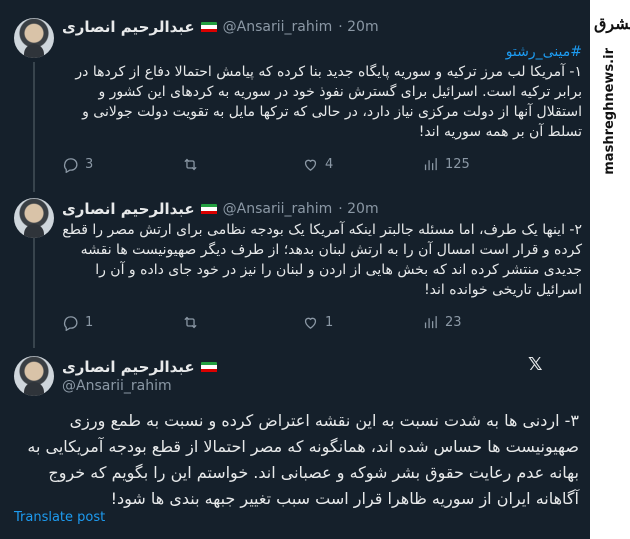 The image size is (630, 539). What do you see at coordinates (322, 52) in the screenshot?
I see `hashtag-link: #مینی_رشتو` at bounding box center [322, 52].